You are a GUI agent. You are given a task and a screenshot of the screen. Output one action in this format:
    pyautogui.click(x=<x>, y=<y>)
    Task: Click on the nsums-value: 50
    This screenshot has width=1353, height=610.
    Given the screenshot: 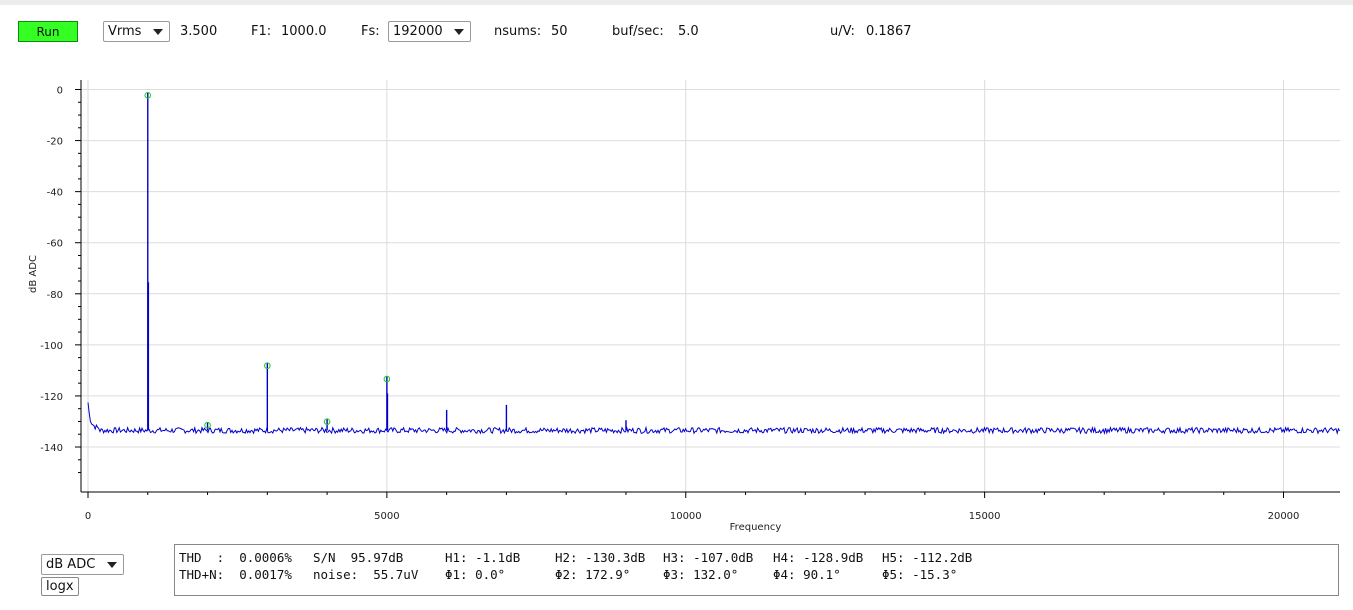 What is the action you would take?
    pyautogui.click(x=559, y=31)
    